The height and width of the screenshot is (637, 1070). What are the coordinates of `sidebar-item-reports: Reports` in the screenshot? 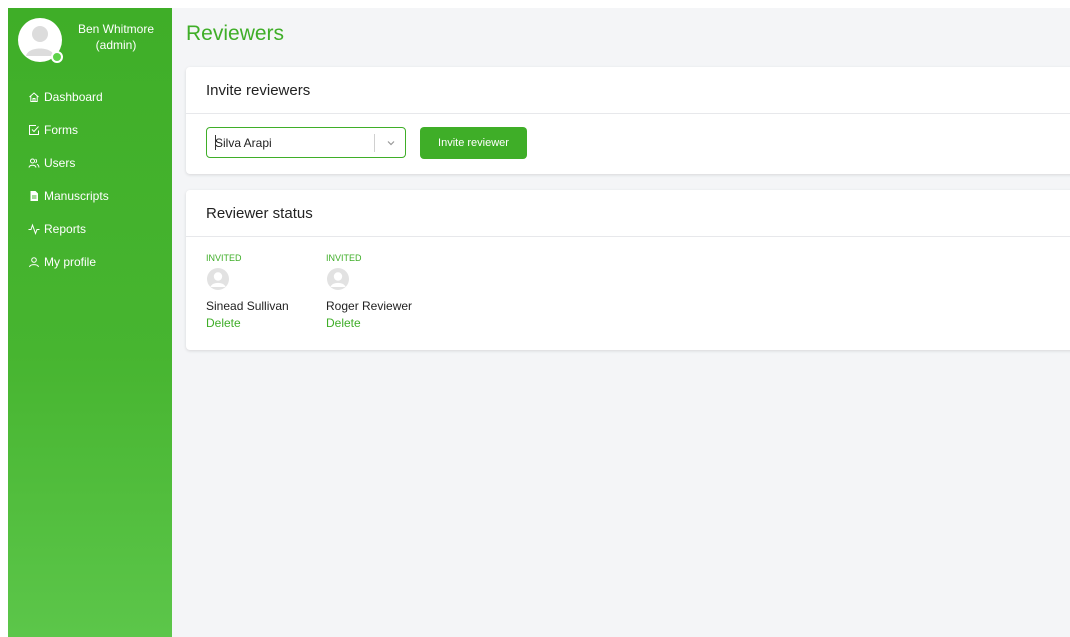 It's located at (90, 228).